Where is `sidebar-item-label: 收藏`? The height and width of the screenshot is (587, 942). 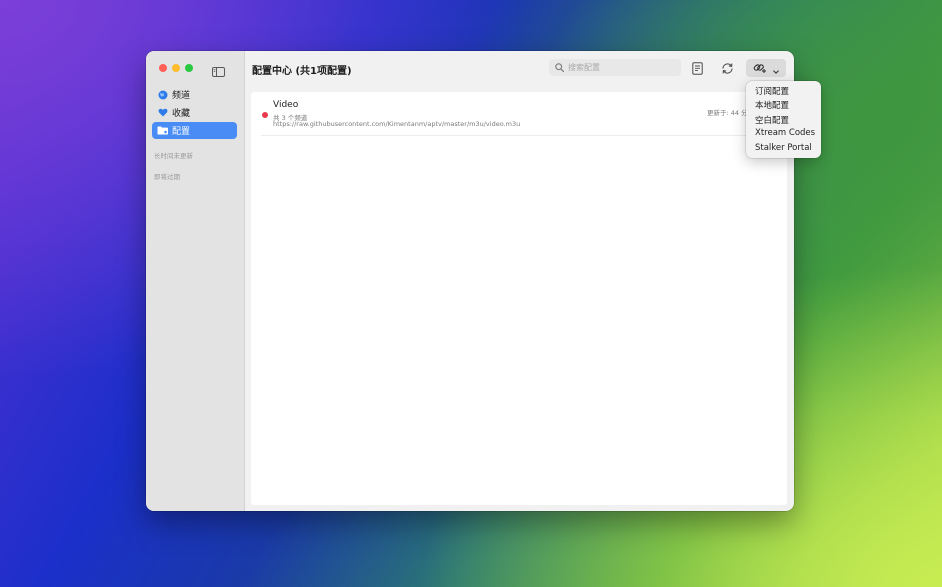 sidebar-item-label: 收藏 is located at coordinates (181, 114).